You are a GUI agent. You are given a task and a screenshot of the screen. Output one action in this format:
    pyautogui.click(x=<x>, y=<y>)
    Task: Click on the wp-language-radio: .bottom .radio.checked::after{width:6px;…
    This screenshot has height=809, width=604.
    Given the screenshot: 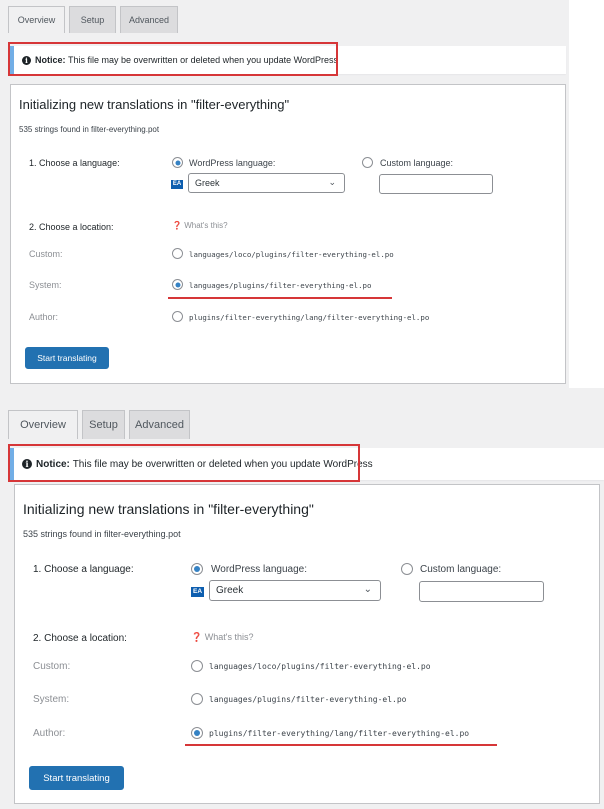 What is the action you would take?
    pyautogui.click(x=197, y=569)
    